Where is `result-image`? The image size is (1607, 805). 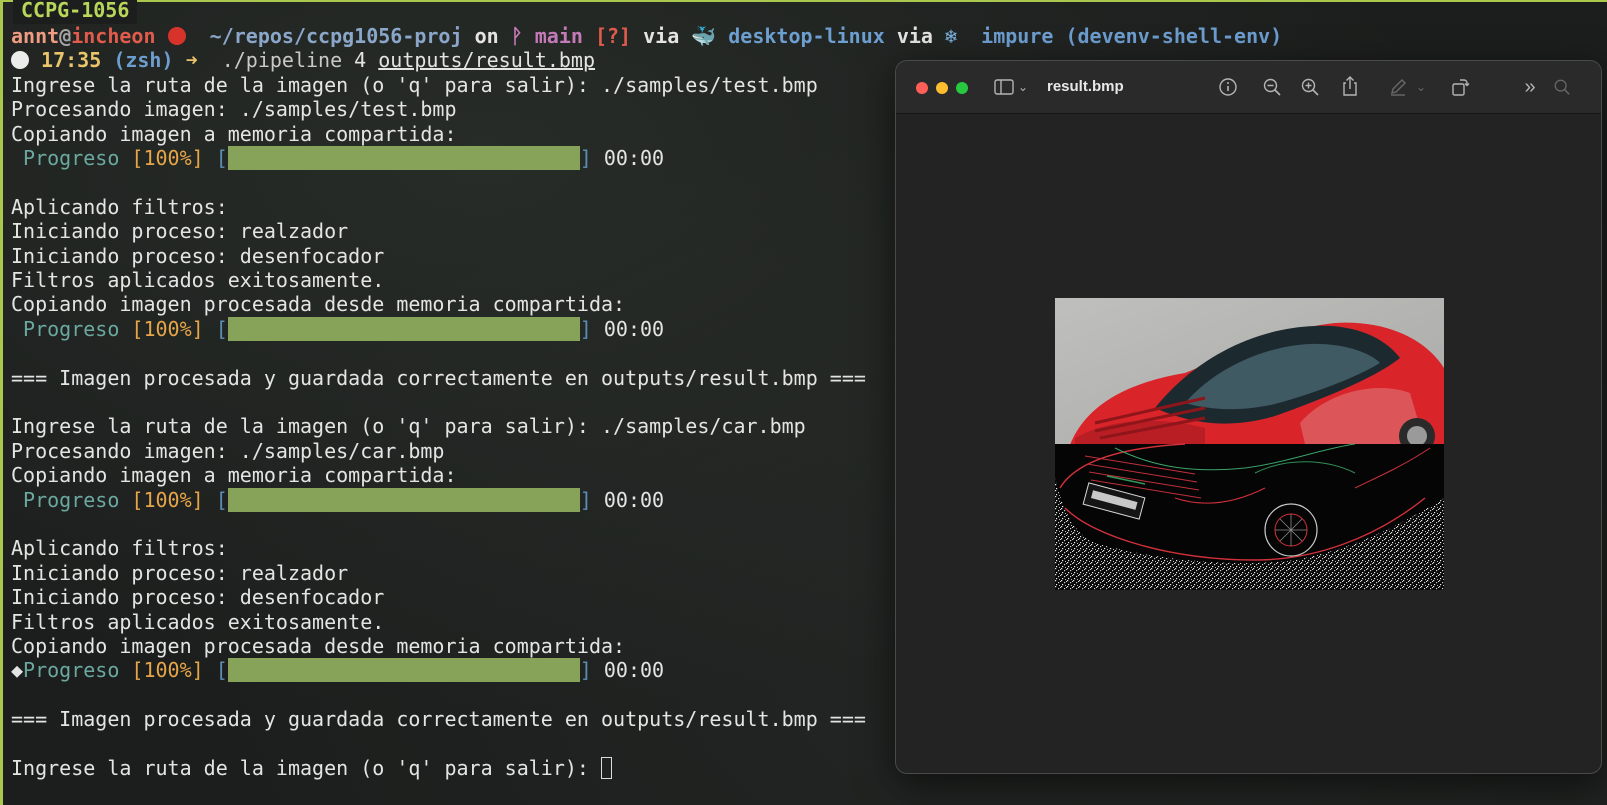 result-image is located at coordinates (1249, 444).